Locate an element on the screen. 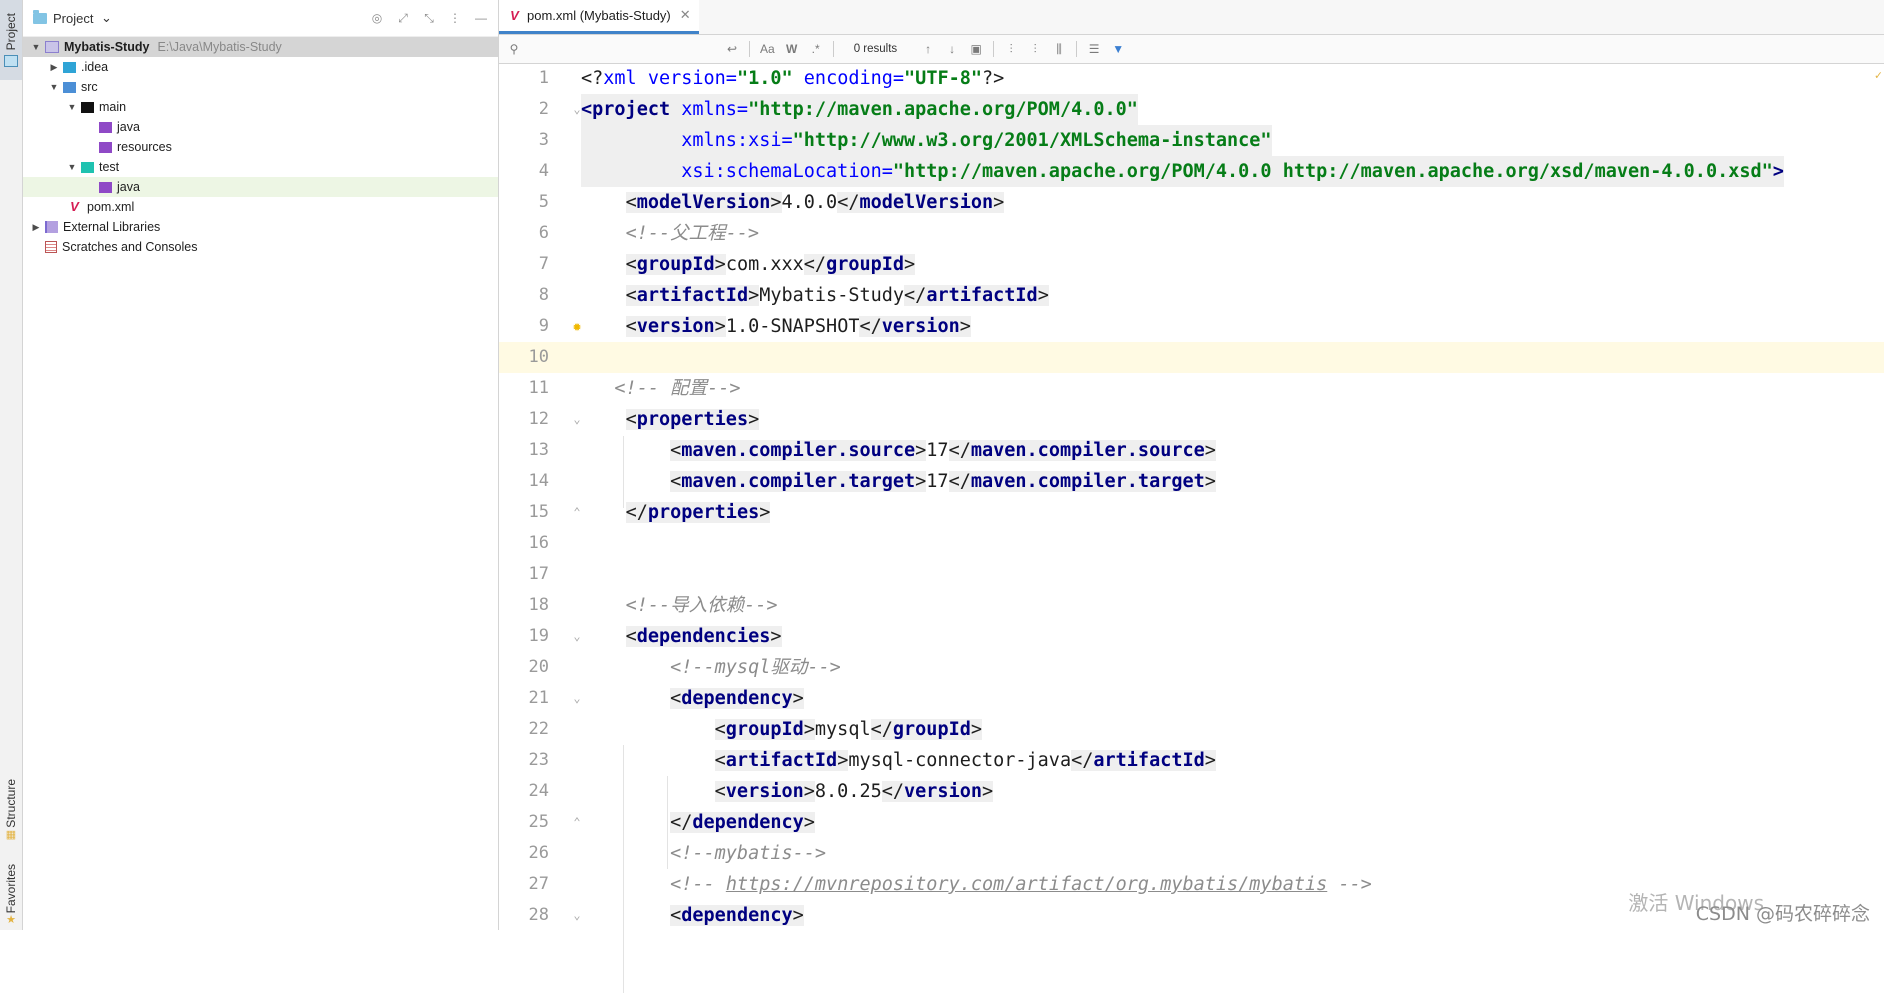 Image resolution: width=1884 pixels, height=993 pixels. search-input is located at coordinates (623, 49).